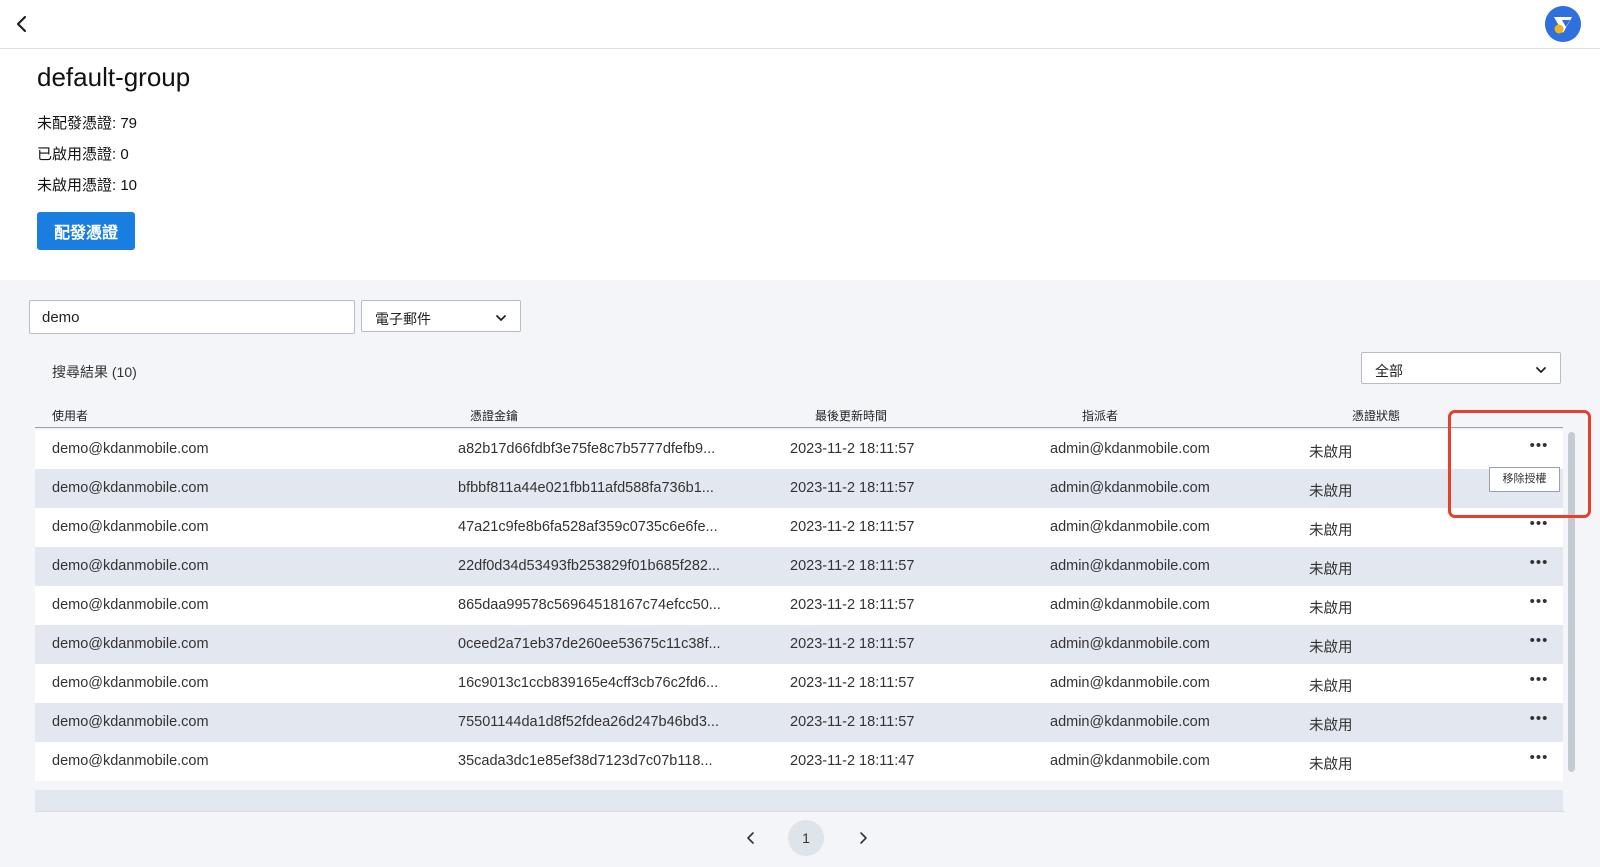 The width and height of the screenshot is (1600, 867). I want to click on table-scrollbar, so click(1571, 602).